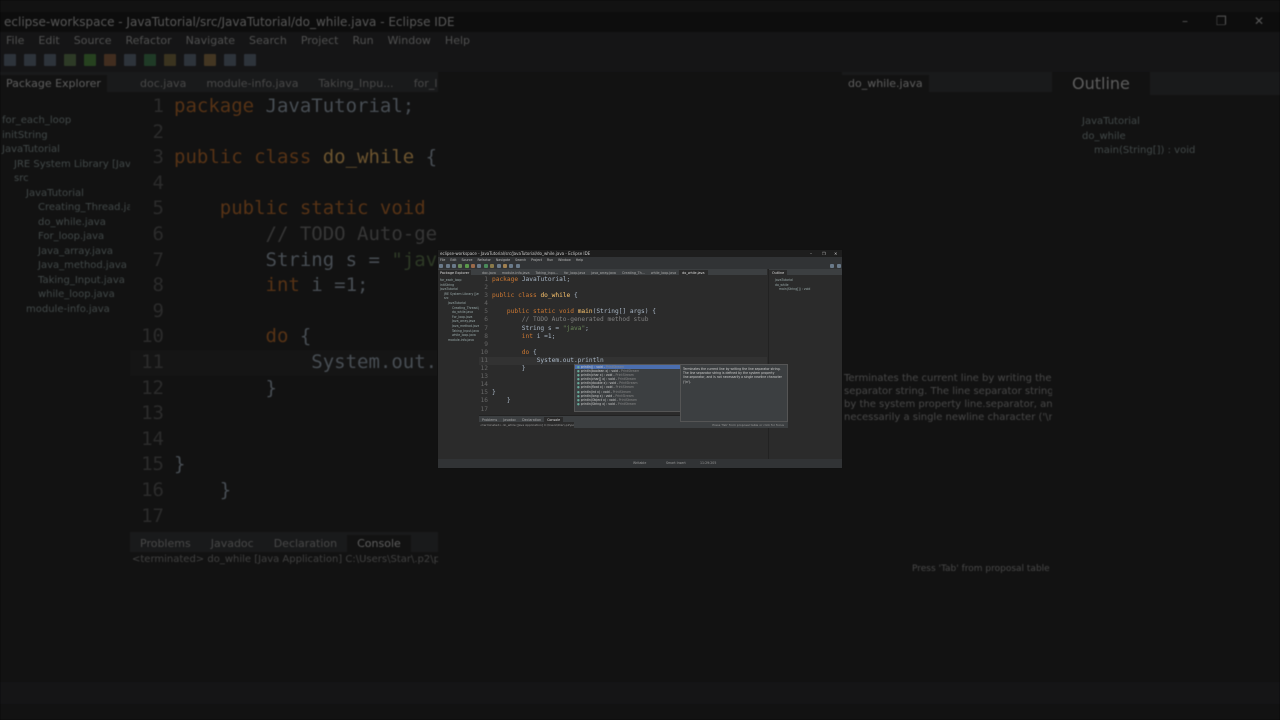 The width and height of the screenshot is (1280, 720). Describe the element at coordinates (511, 265) in the screenshot. I see `back-icon` at that location.